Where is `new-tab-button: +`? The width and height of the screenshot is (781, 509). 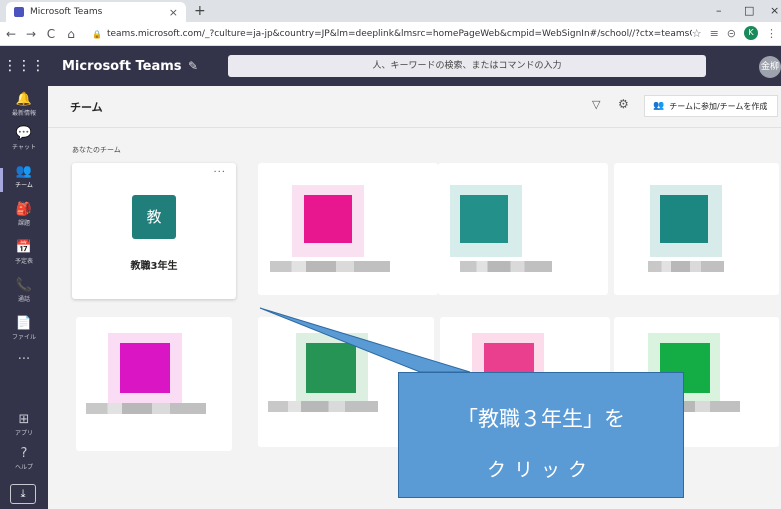
new-tab-button: + is located at coordinates (200, 11).